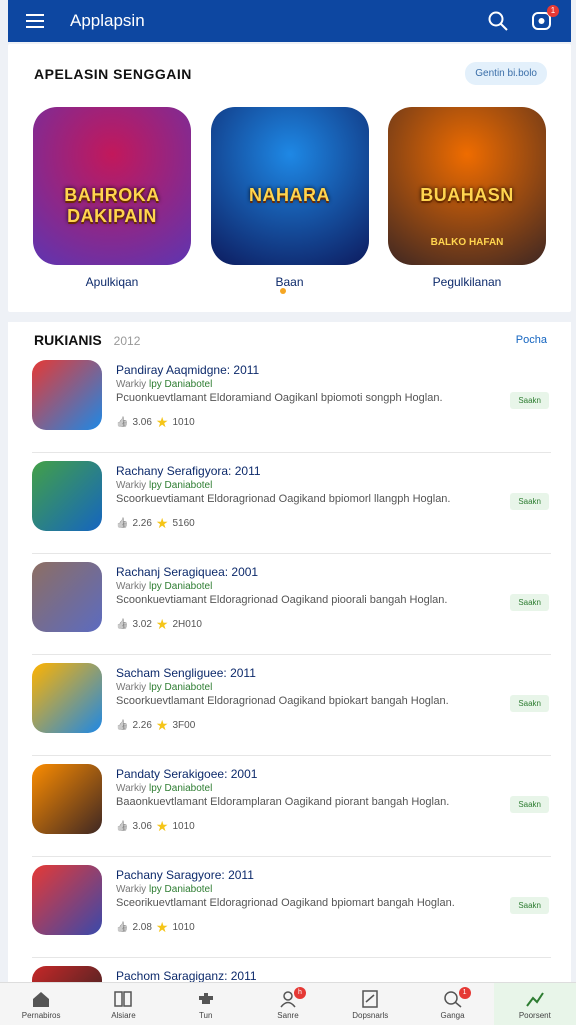  I want to click on nav-item-tun: Tun, so click(206, 1004).